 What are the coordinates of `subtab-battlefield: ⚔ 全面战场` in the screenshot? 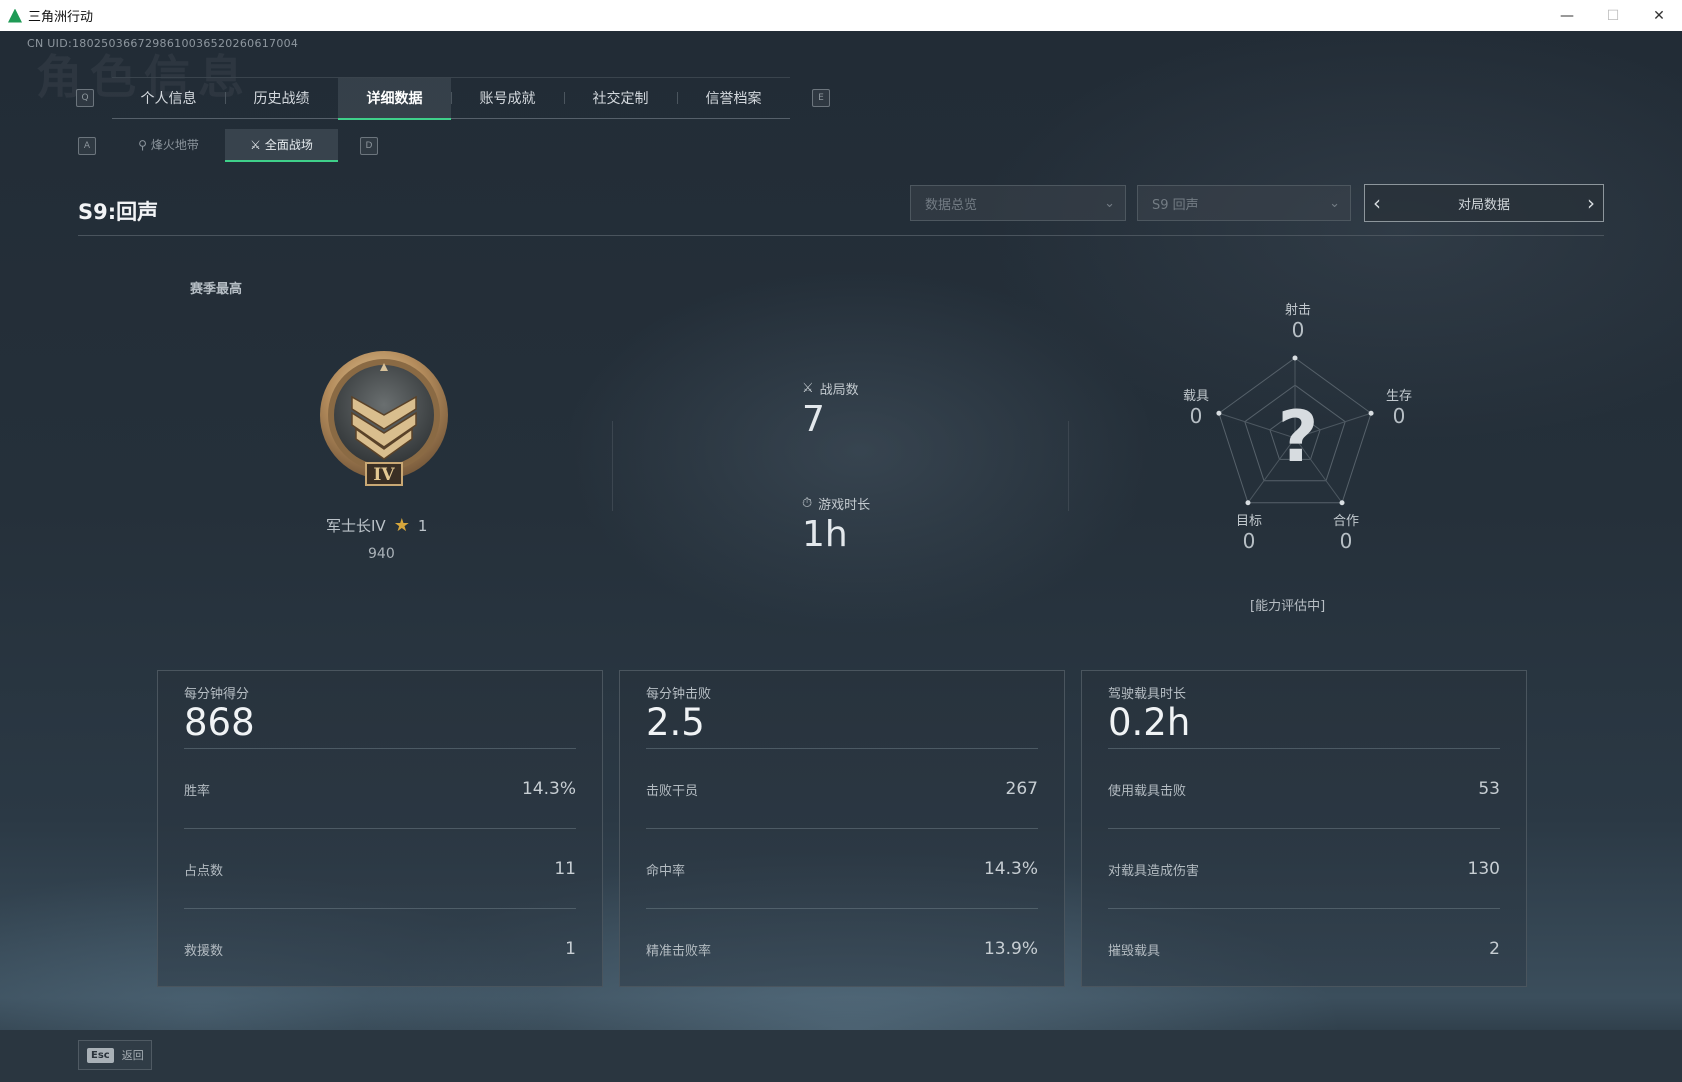 It's located at (281, 145).